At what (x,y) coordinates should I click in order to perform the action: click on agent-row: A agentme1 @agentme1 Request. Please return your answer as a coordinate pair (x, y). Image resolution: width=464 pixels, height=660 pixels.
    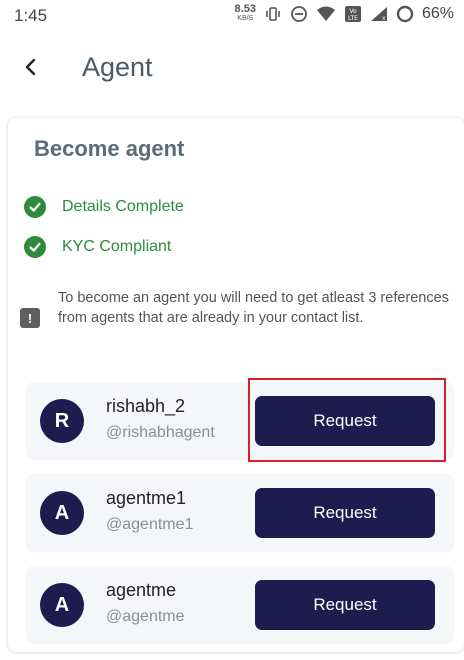
    Looking at the image, I should click on (240, 513).